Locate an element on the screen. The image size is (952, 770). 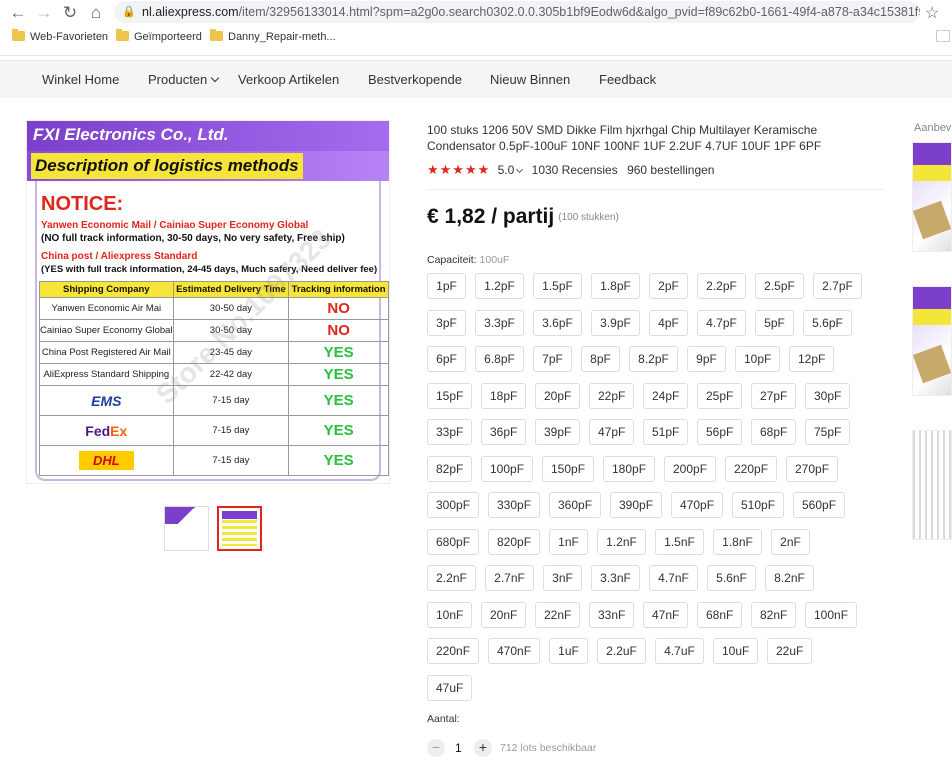
capacity-option: 2.7pF is located at coordinates (837, 286).